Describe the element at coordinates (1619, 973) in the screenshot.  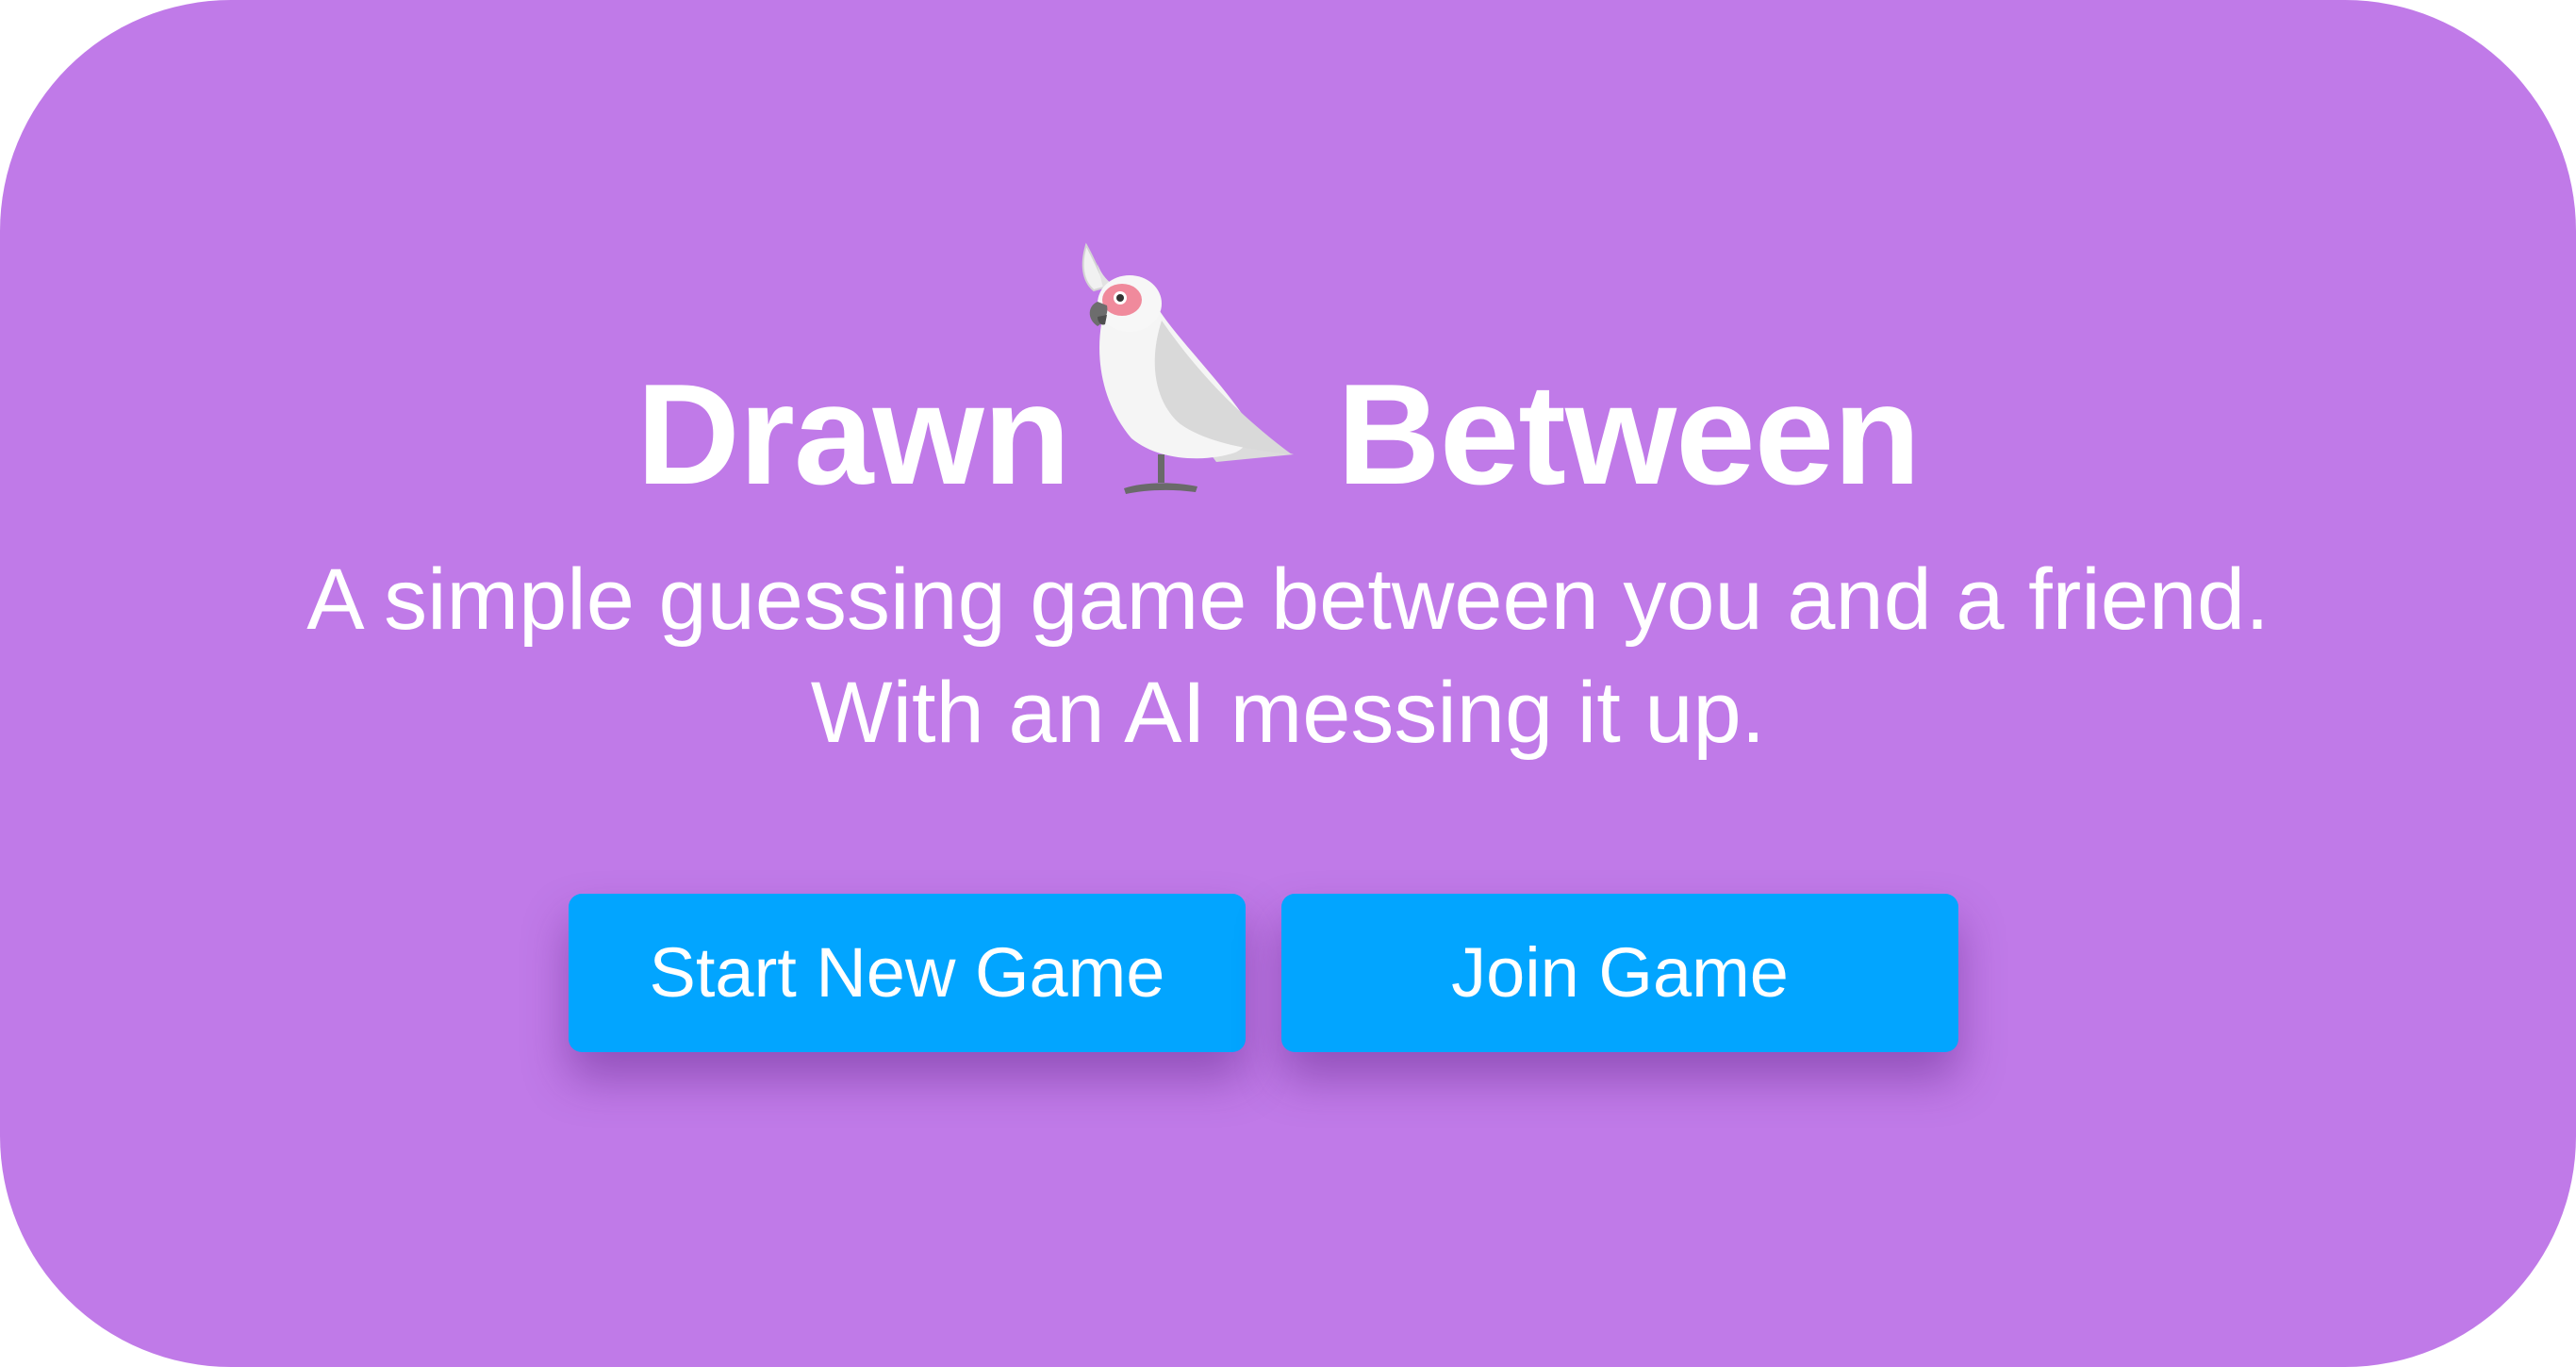
I see `join-game-button: Join Game` at that location.